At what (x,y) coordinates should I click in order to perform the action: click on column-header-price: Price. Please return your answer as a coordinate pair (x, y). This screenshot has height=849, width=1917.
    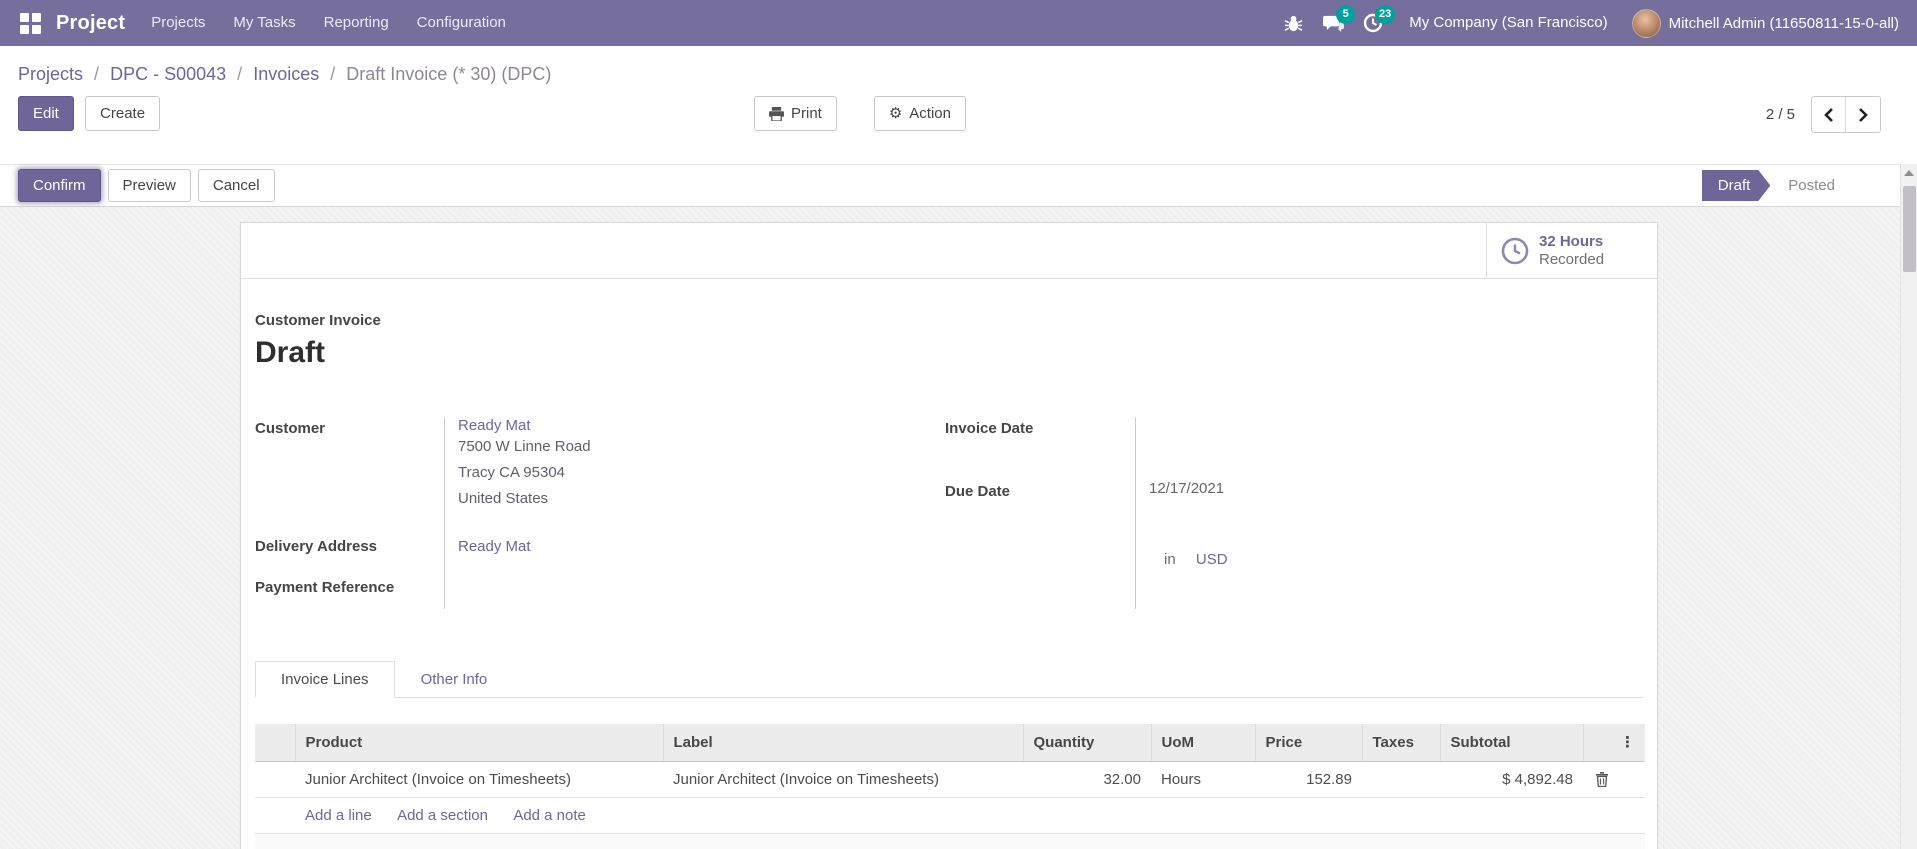
    Looking at the image, I should click on (1308, 743).